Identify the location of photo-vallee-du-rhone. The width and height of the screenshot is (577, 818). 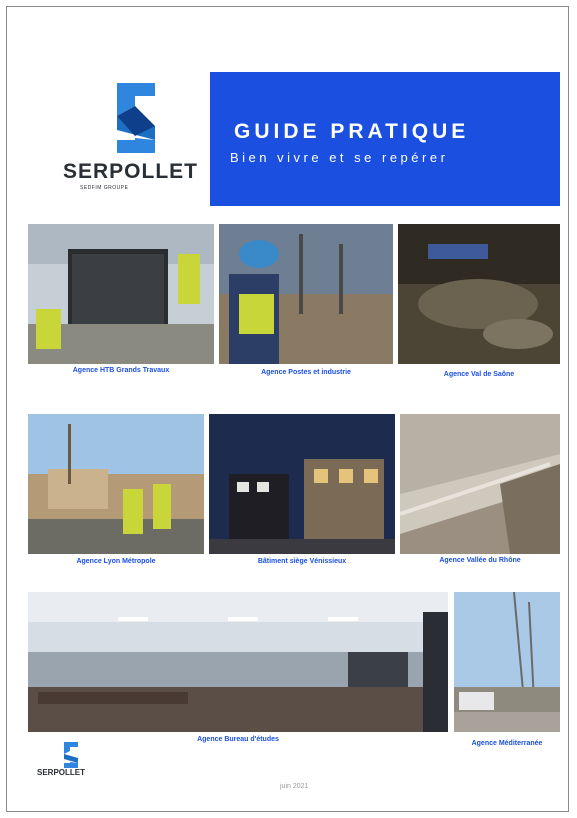
(480, 484).